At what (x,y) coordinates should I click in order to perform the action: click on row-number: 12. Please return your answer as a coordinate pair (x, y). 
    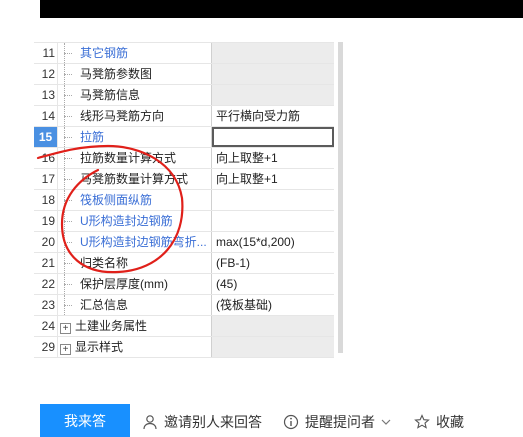
    Looking at the image, I should click on (46, 74).